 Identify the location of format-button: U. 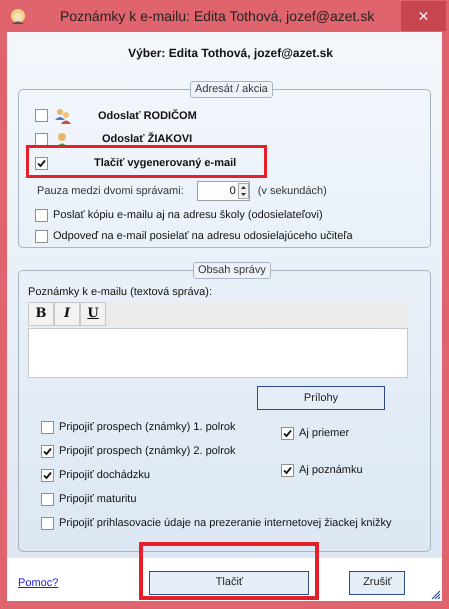
(93, 314).